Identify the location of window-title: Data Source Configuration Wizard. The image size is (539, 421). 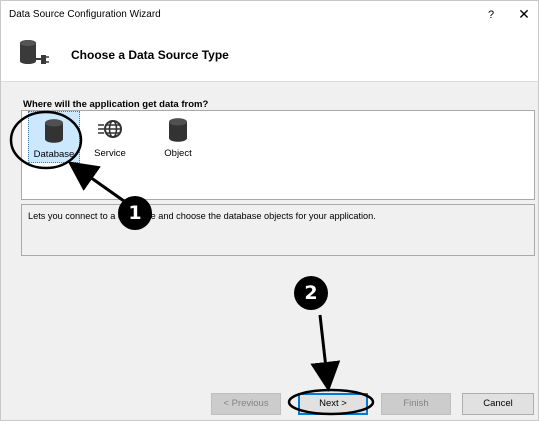
(85, 14).